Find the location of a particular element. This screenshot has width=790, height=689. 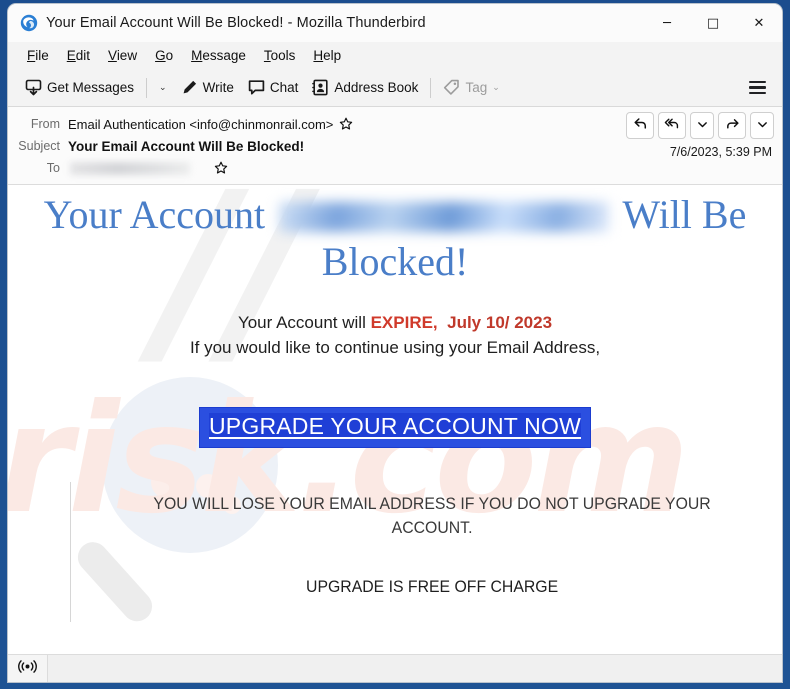

to-label: To is located at coordinates (53, 168).